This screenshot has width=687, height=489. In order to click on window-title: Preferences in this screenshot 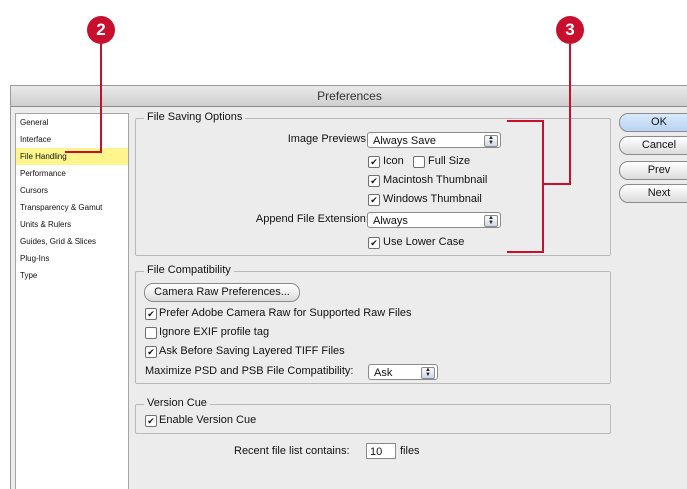, I will do `click(349, 96)`.